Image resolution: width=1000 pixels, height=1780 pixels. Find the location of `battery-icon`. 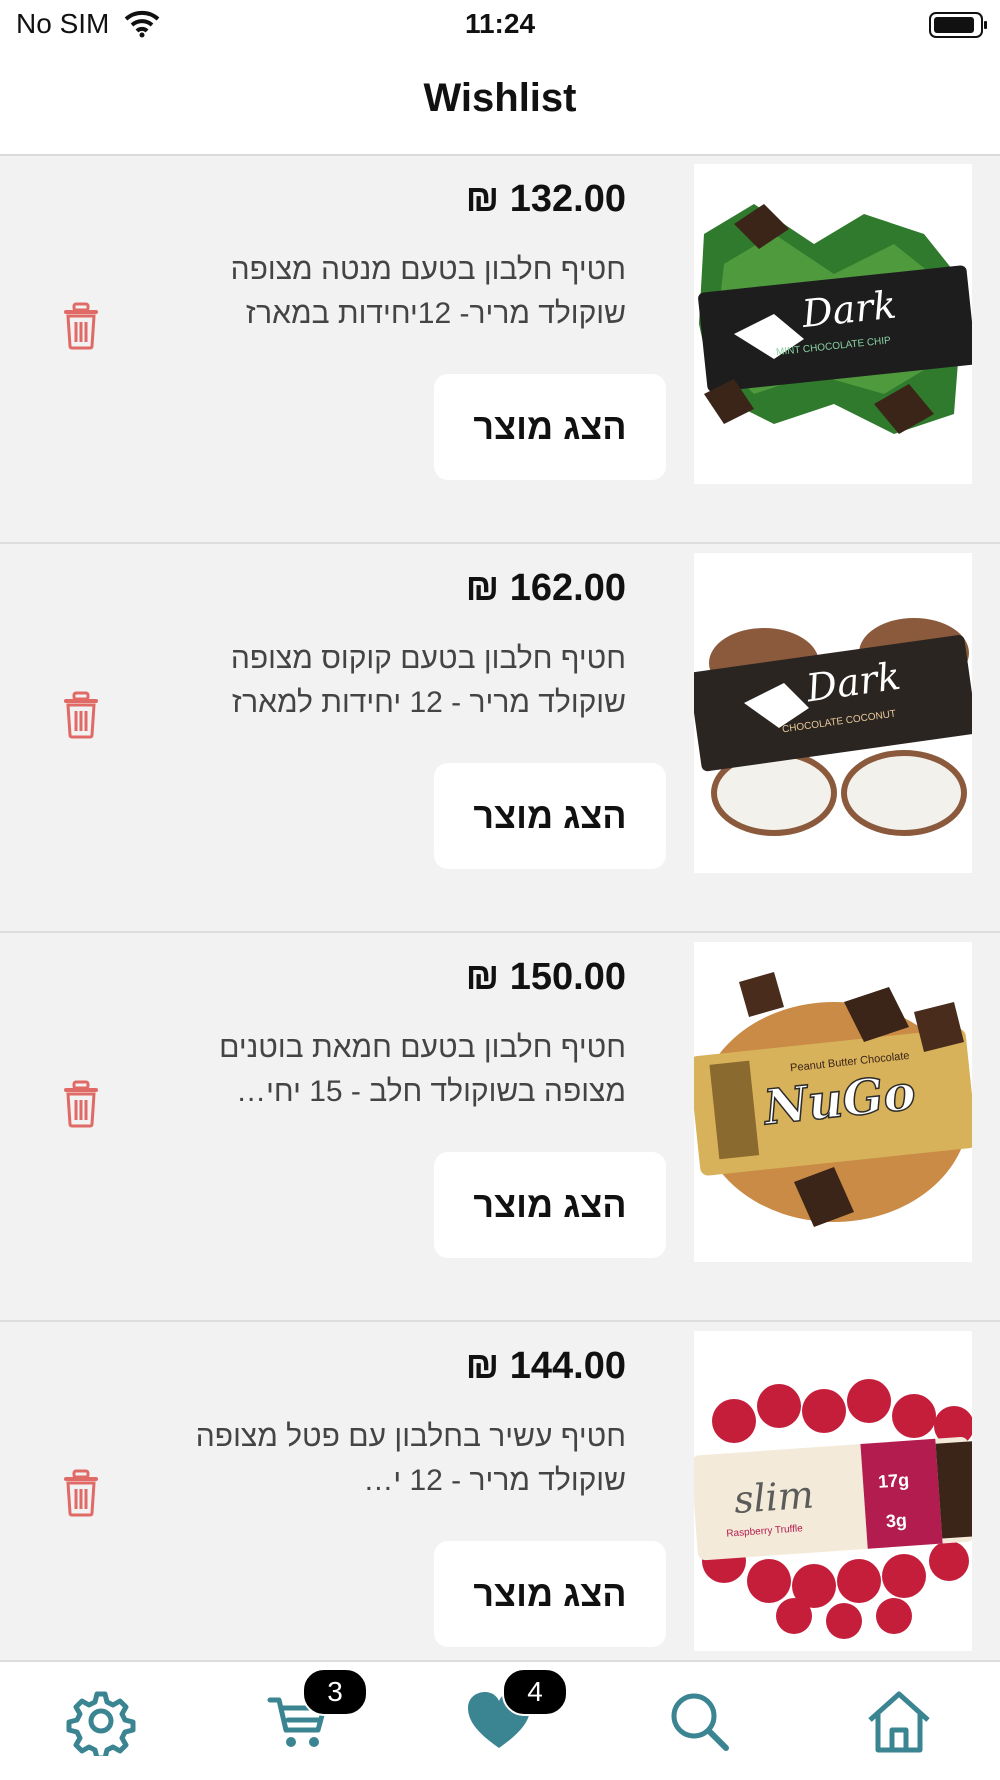

battery-icon is located at coordinates (958, 25).